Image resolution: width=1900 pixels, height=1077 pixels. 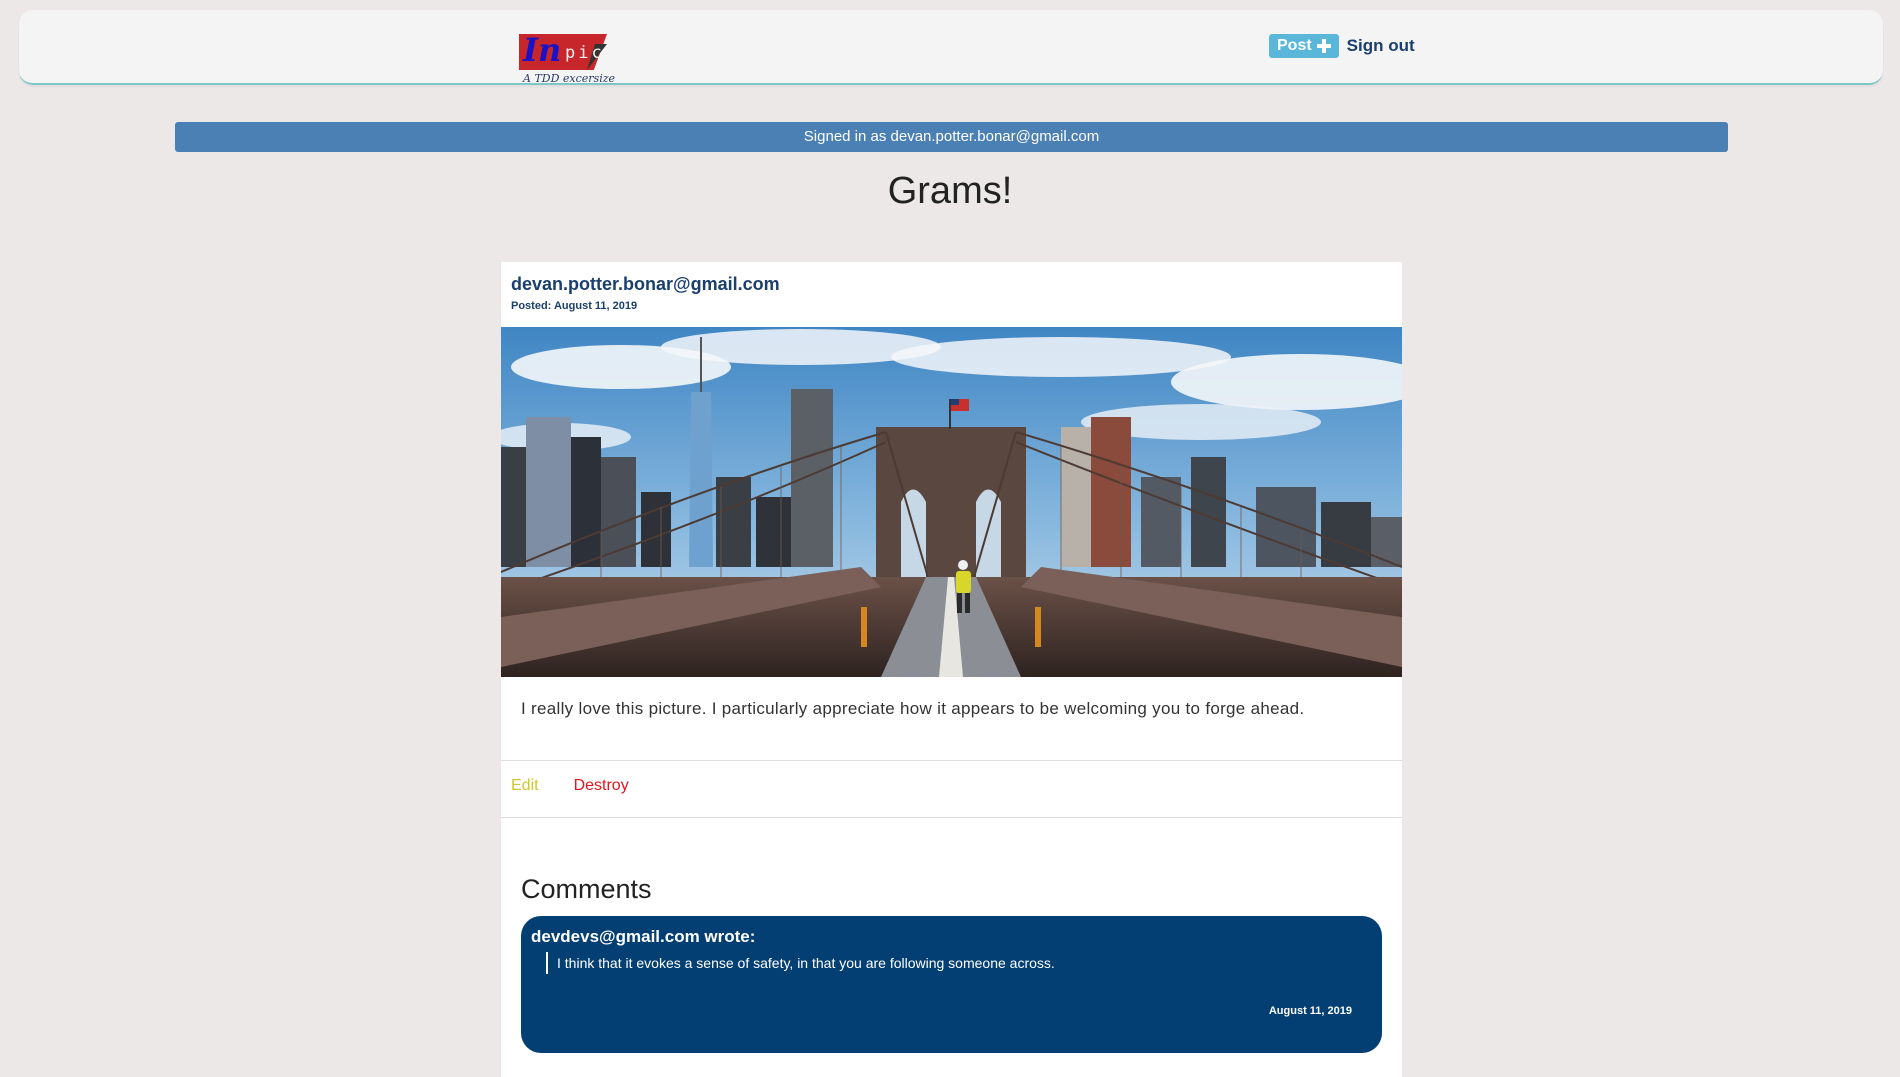 What do you see at coordinates (951, 47) in the screenshot?
I see `navbar: In pic A TDD excersize Post Sign out` at bounding box center [951, 47].